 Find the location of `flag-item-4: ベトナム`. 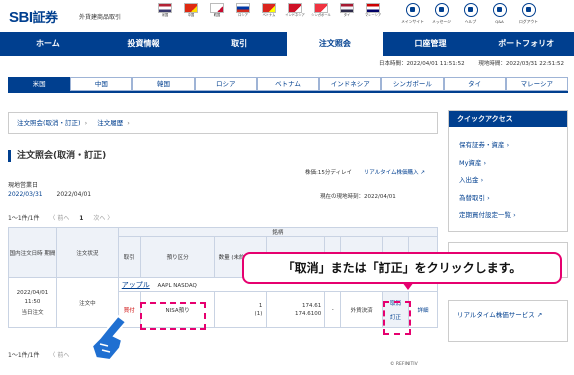

flag-item-4: ベトナム is located at coordinates (269, 10).